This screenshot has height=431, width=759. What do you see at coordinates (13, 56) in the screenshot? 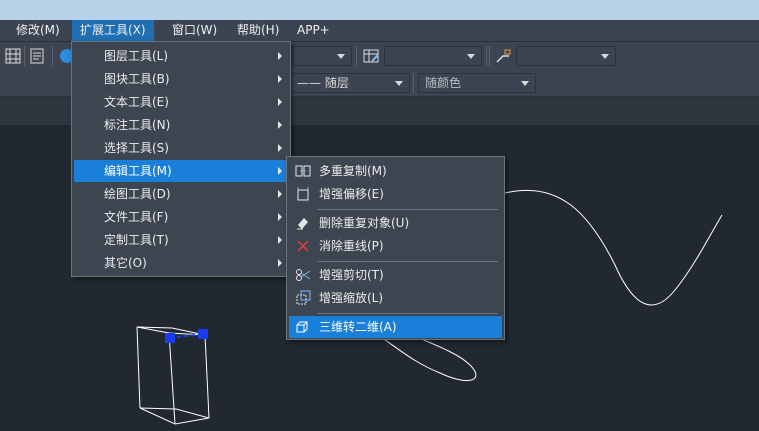
I see `grid-icon` at bounding box center [13, 56].